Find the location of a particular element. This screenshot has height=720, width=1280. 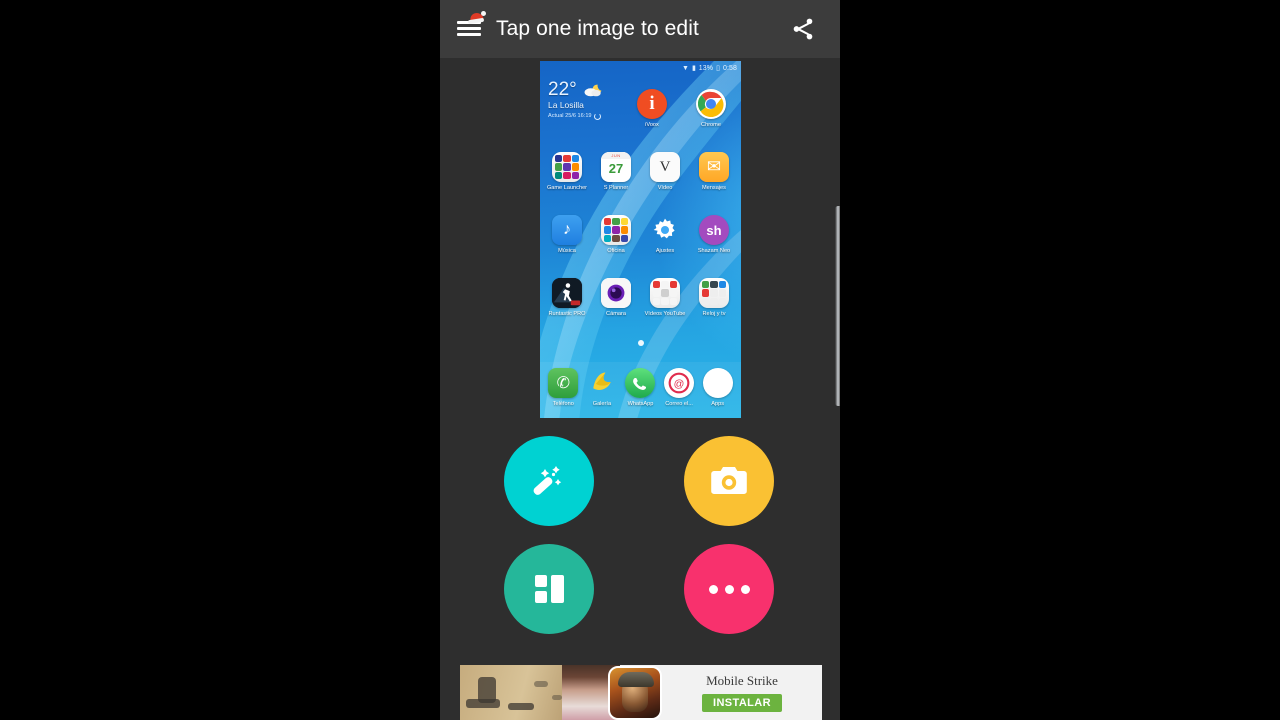

collage-button is located at coordinates (549, 589).